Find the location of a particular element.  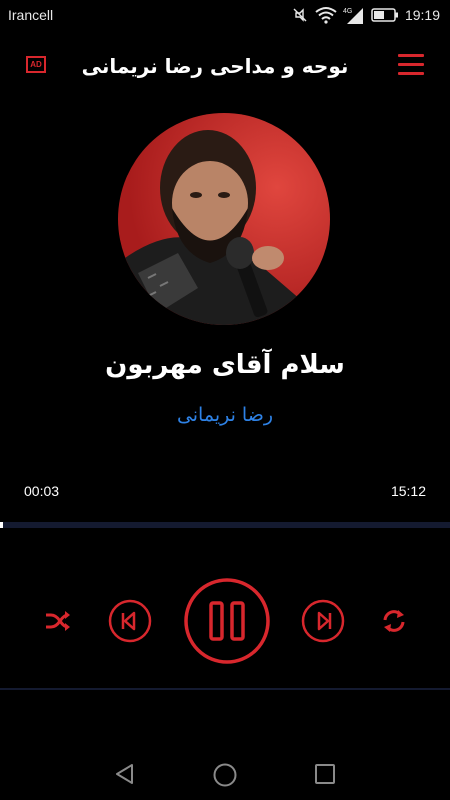

menu-icon is located at coordinates (411, 65).